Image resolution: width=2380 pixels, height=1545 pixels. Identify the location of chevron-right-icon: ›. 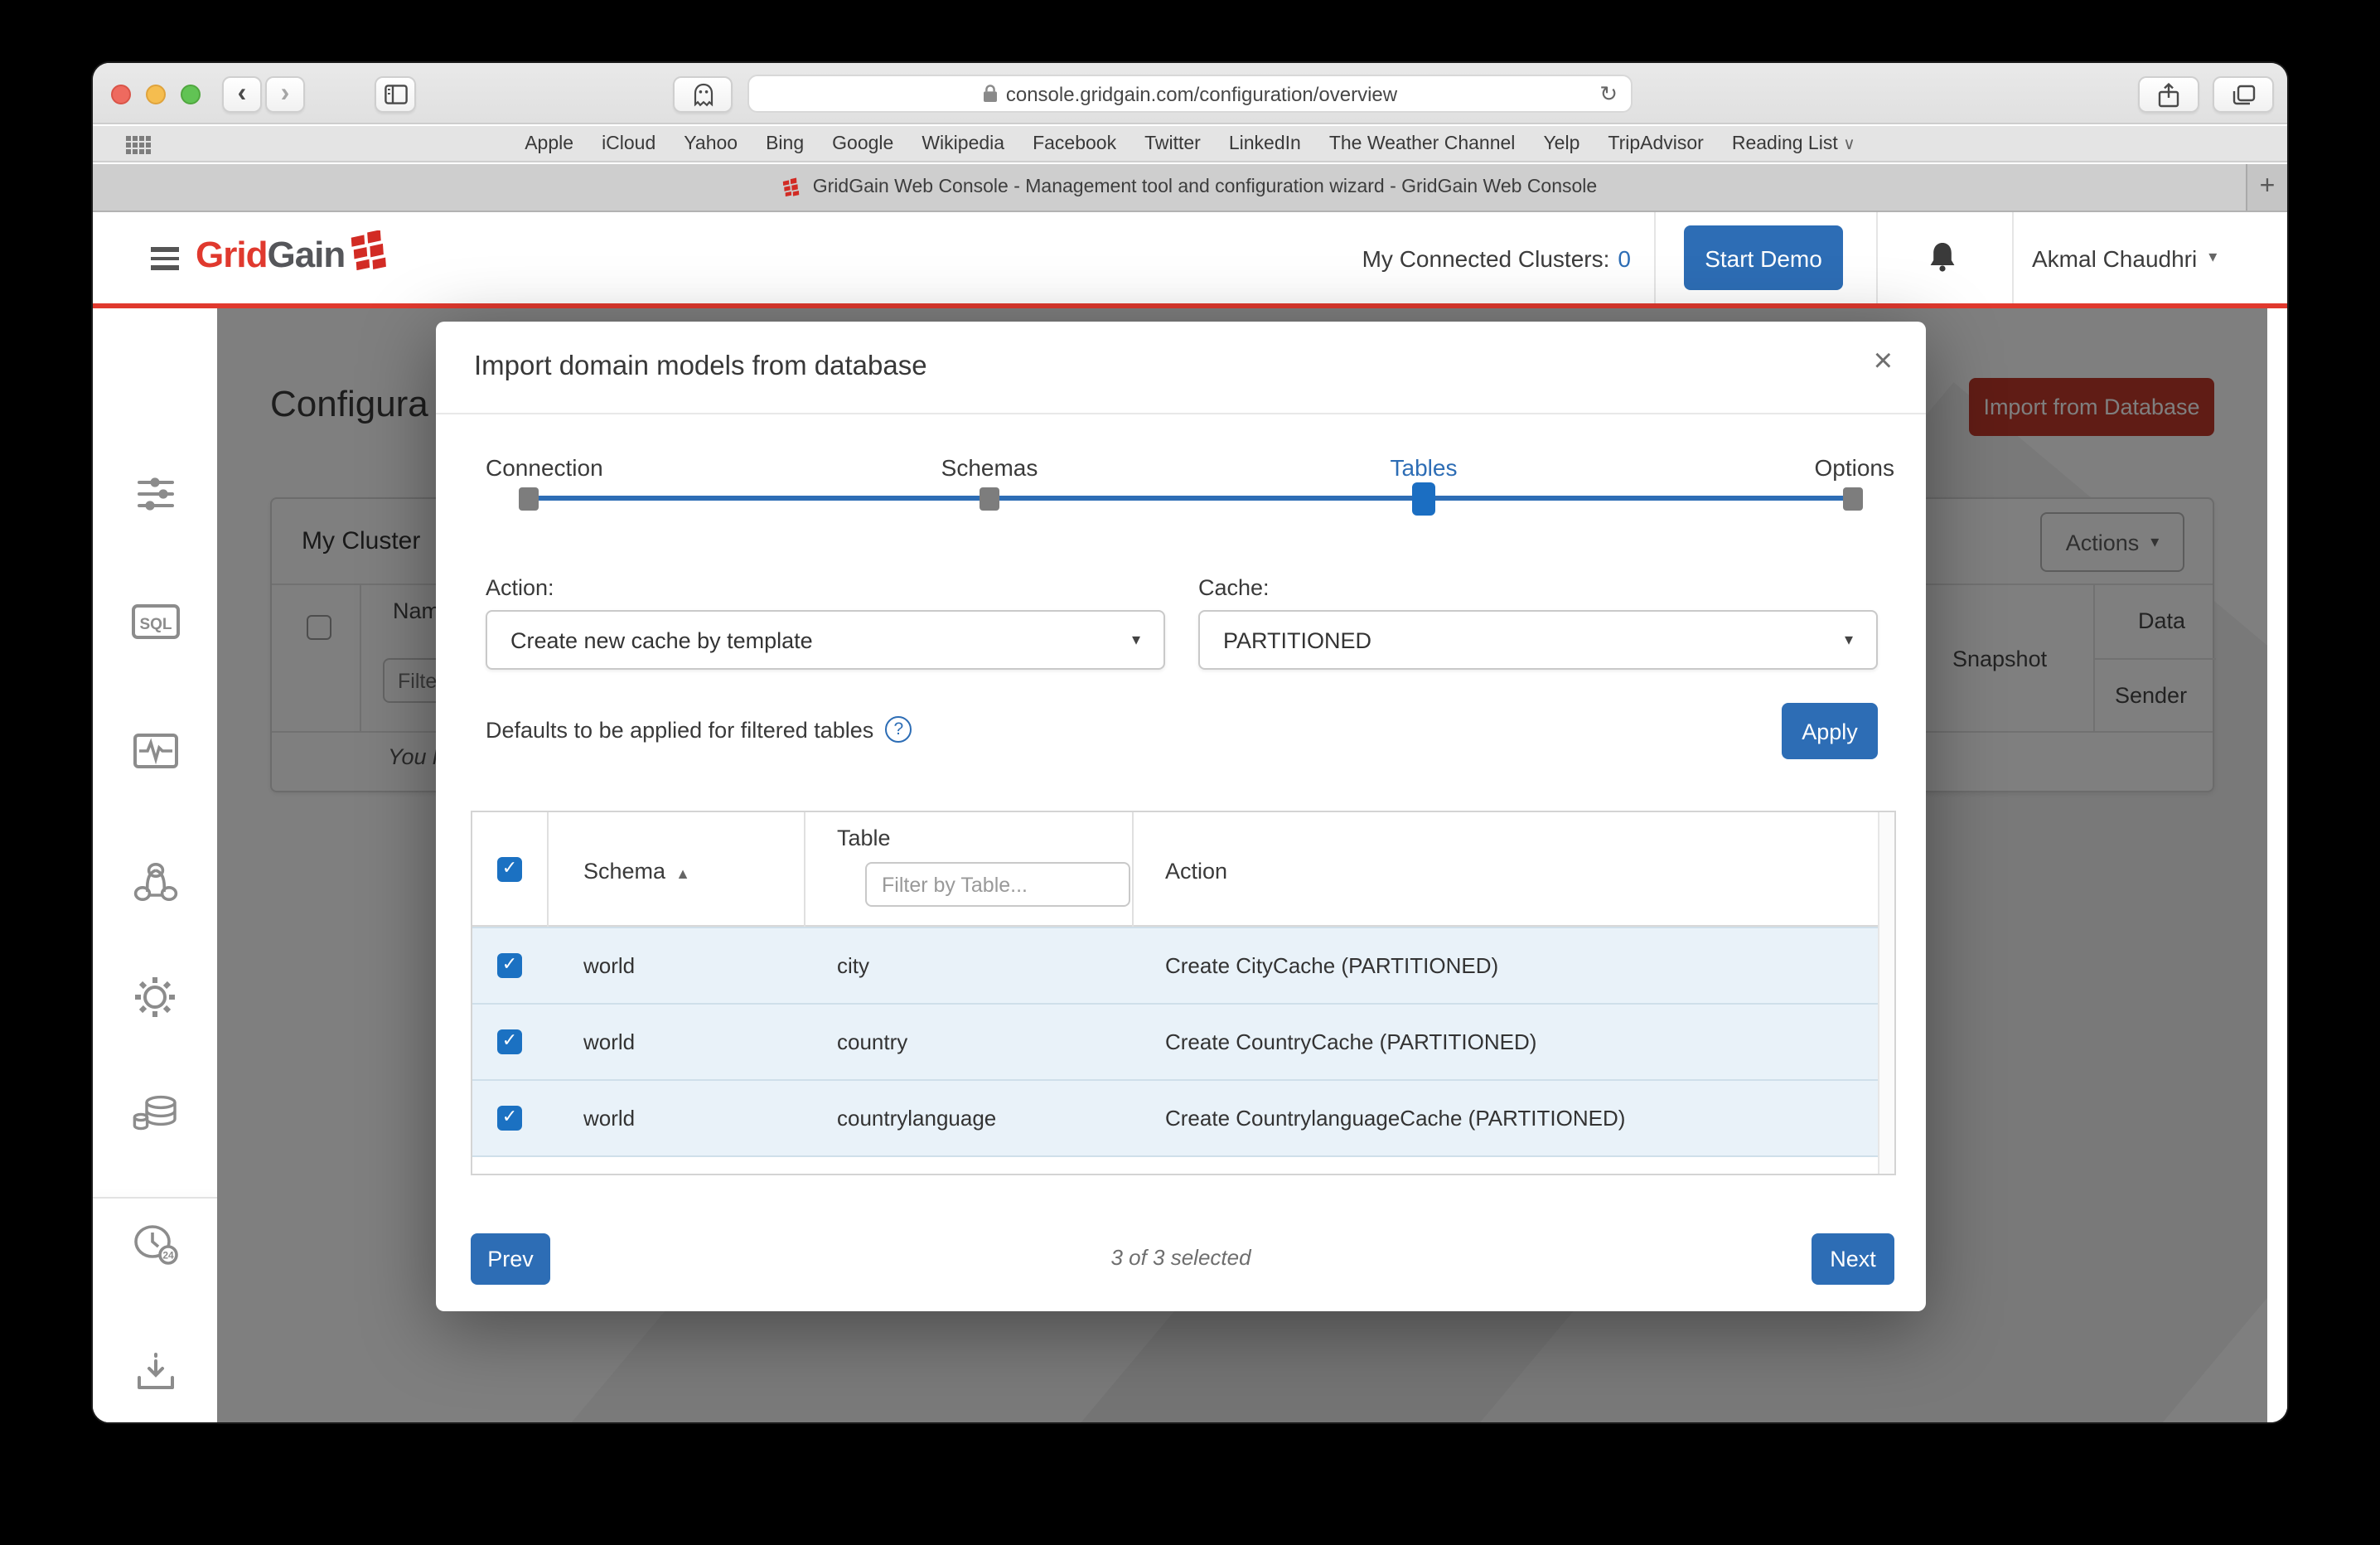
(285, 94).